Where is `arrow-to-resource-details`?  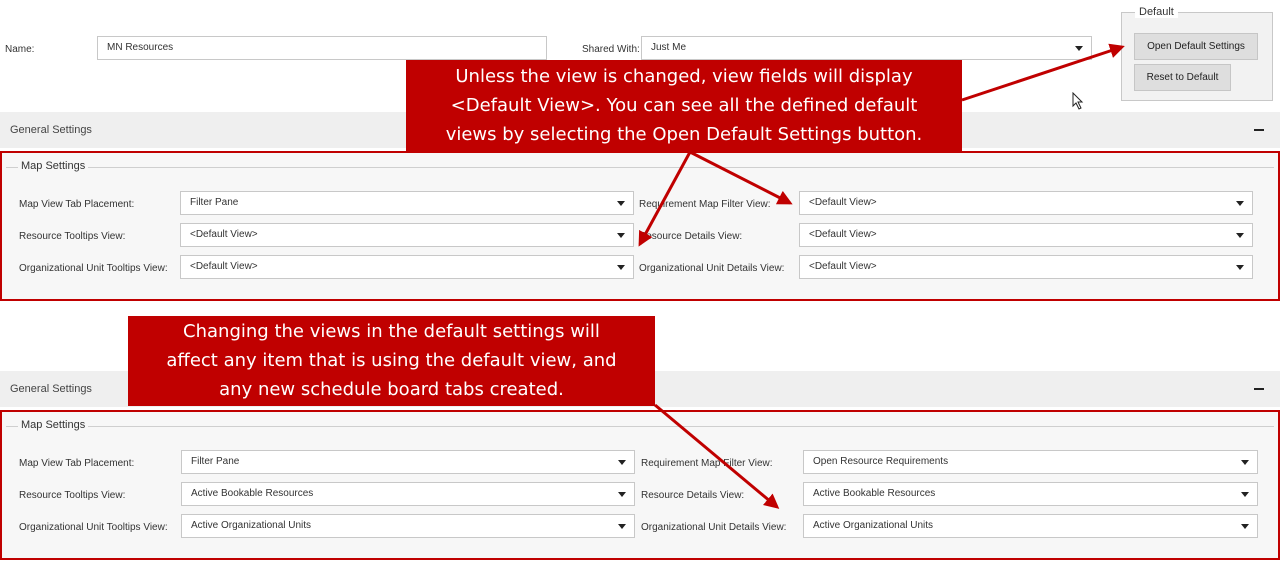
arrow-to-resource-details is located at coordinates (665, 199).